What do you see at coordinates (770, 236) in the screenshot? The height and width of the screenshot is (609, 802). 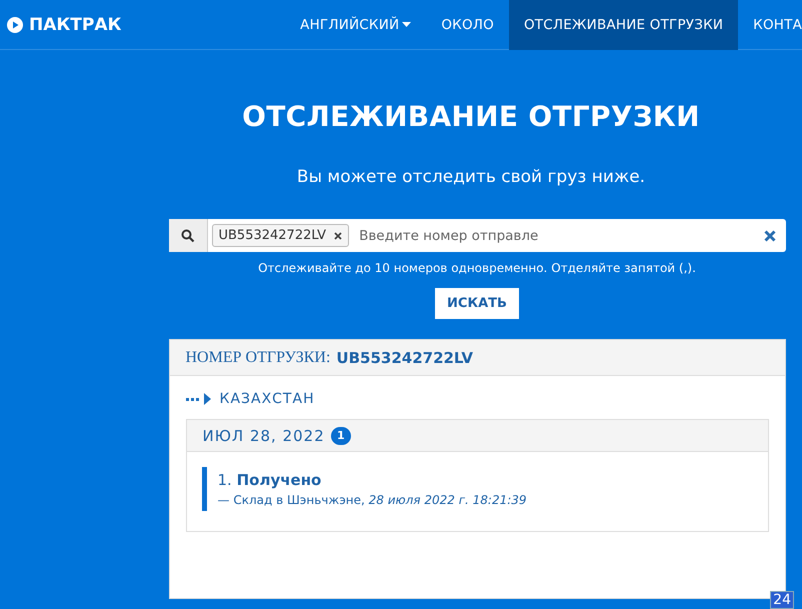 I see `clear-icon` at bounding box center [770, 236].